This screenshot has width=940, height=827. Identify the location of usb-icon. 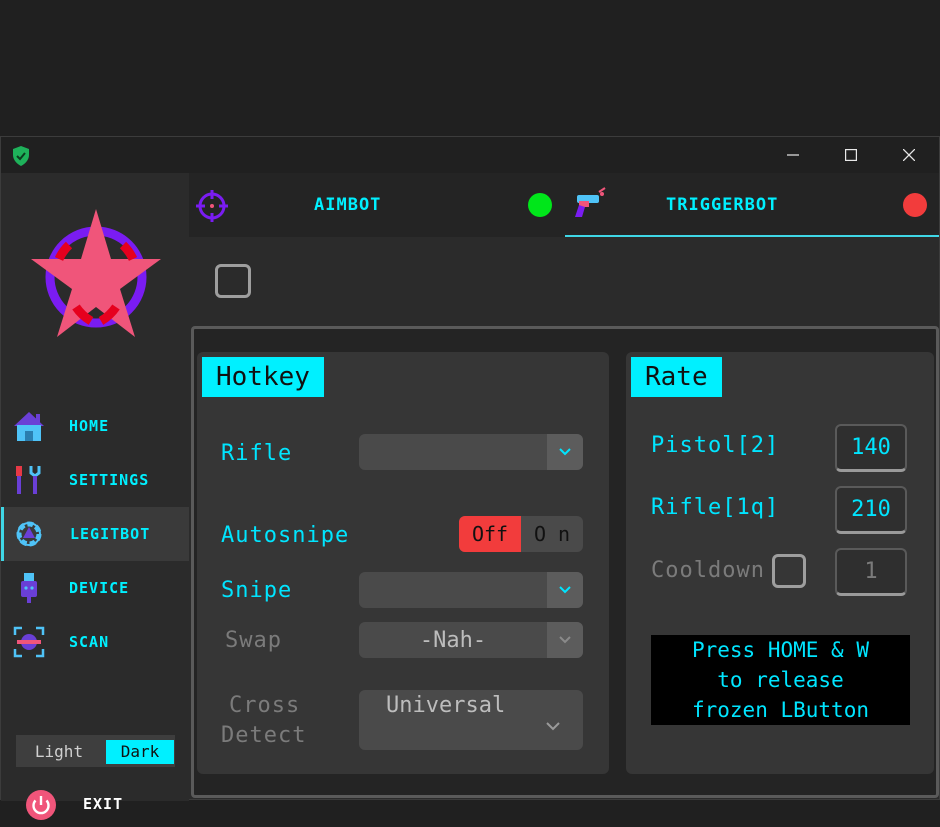
(29, 588).